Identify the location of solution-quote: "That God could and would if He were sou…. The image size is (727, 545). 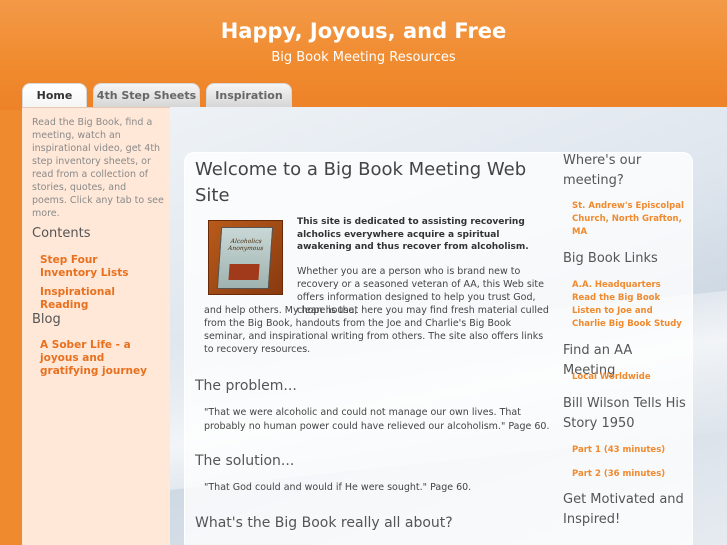
(338, 487).